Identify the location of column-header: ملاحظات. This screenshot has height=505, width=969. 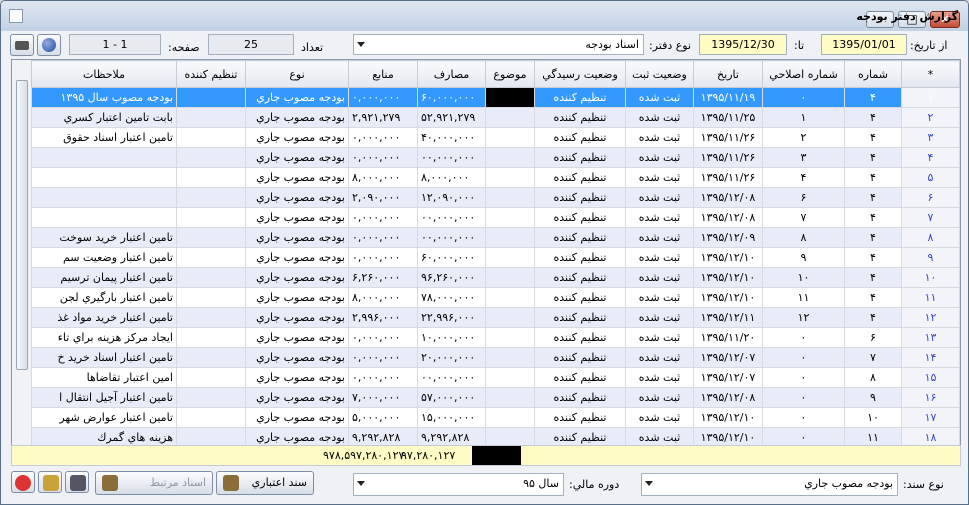
(104, 74).